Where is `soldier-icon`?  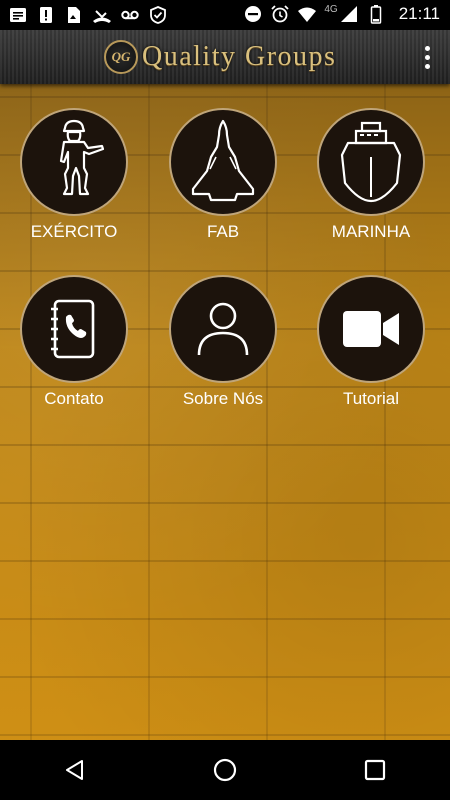
soldier-icon is located at coordinates (81, 157).